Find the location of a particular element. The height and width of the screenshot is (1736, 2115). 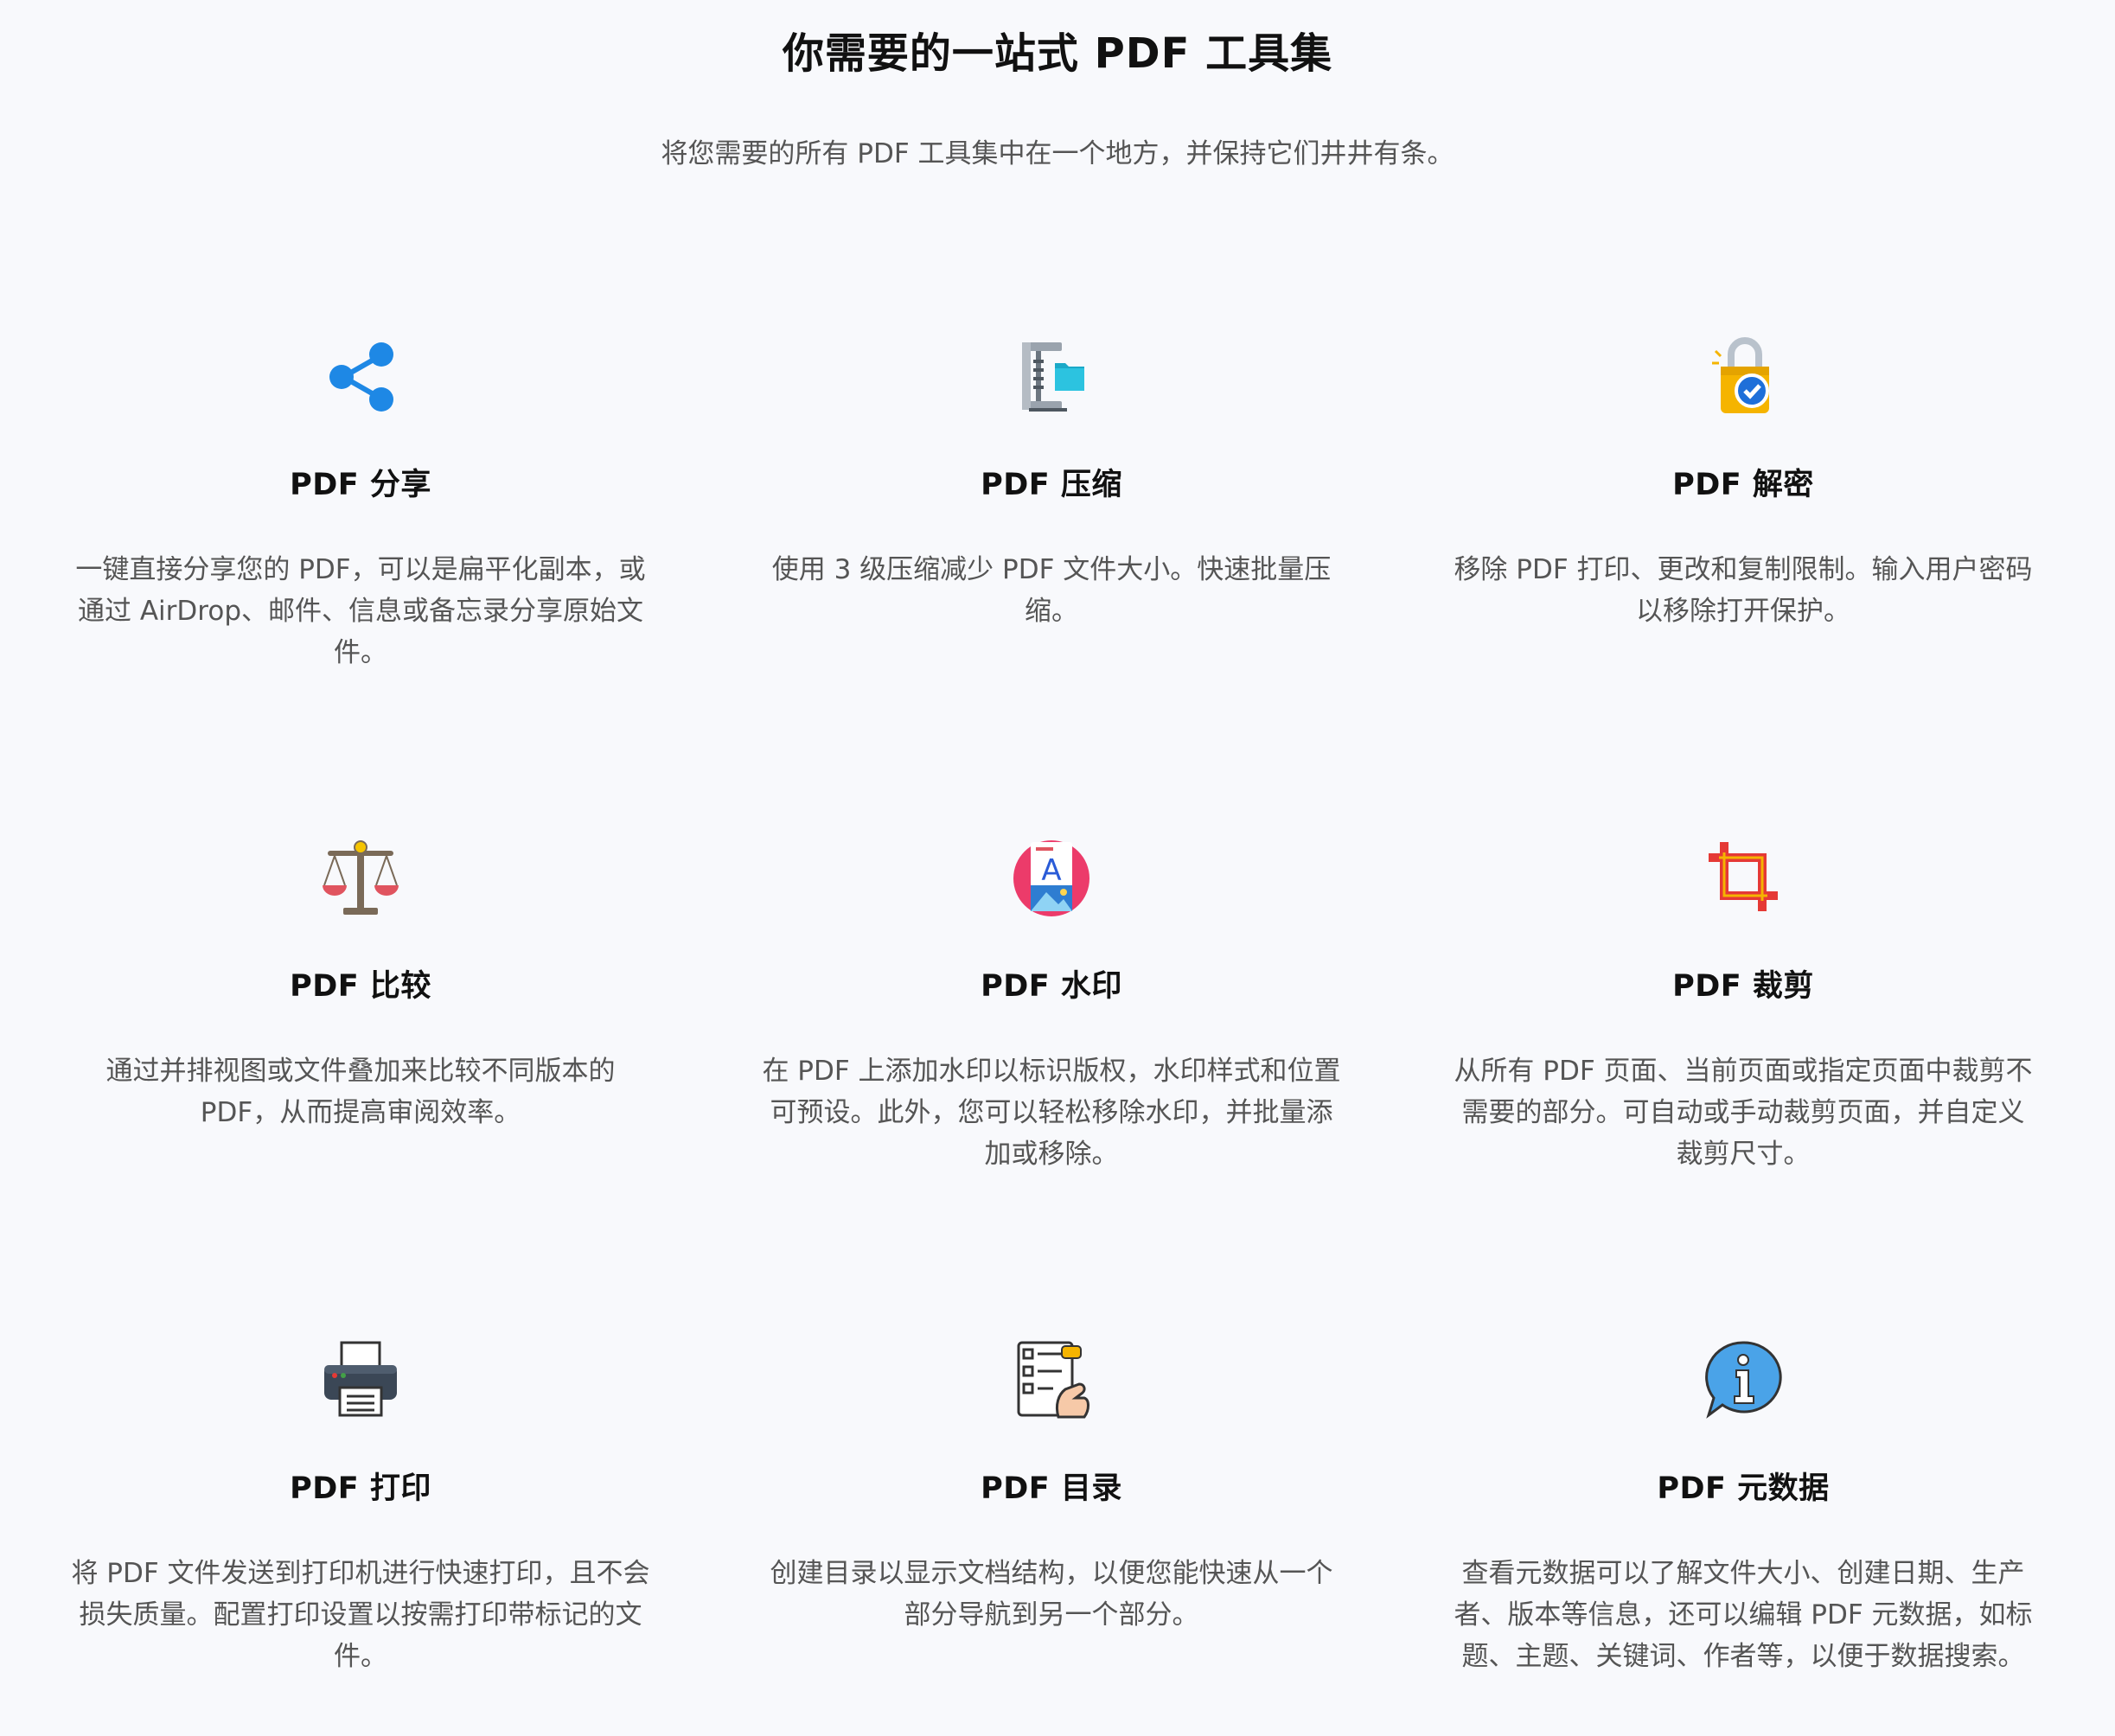

feature-title: PDF 压缩 is located at coordinates (1051, 485).